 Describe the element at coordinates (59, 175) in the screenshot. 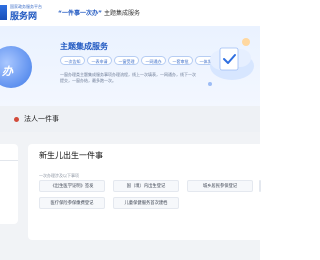

I see `card-subtitle: 一次办理涉及以下事项` at that location.